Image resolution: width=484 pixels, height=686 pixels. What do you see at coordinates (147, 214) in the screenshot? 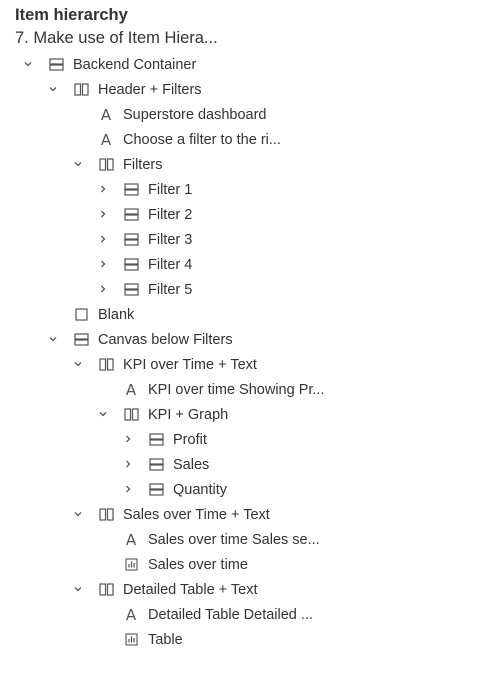
I see `tree-item: Filter 2` at bounding box center [147, 214].